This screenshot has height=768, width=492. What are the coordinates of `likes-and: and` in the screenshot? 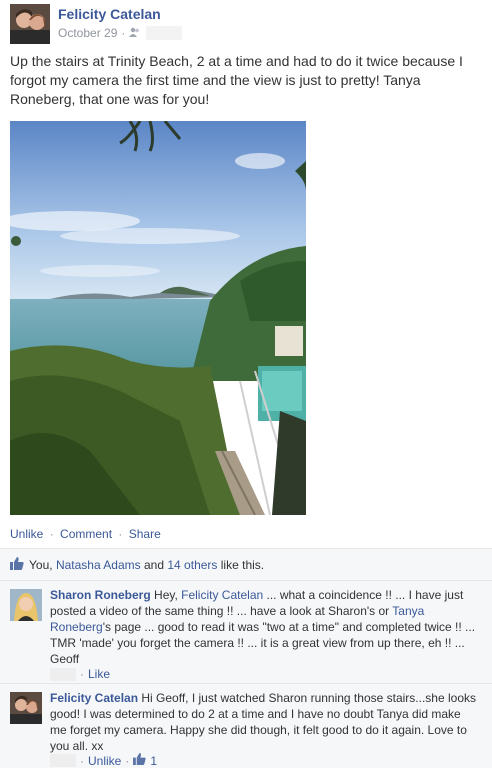 It's located at (154, 564).